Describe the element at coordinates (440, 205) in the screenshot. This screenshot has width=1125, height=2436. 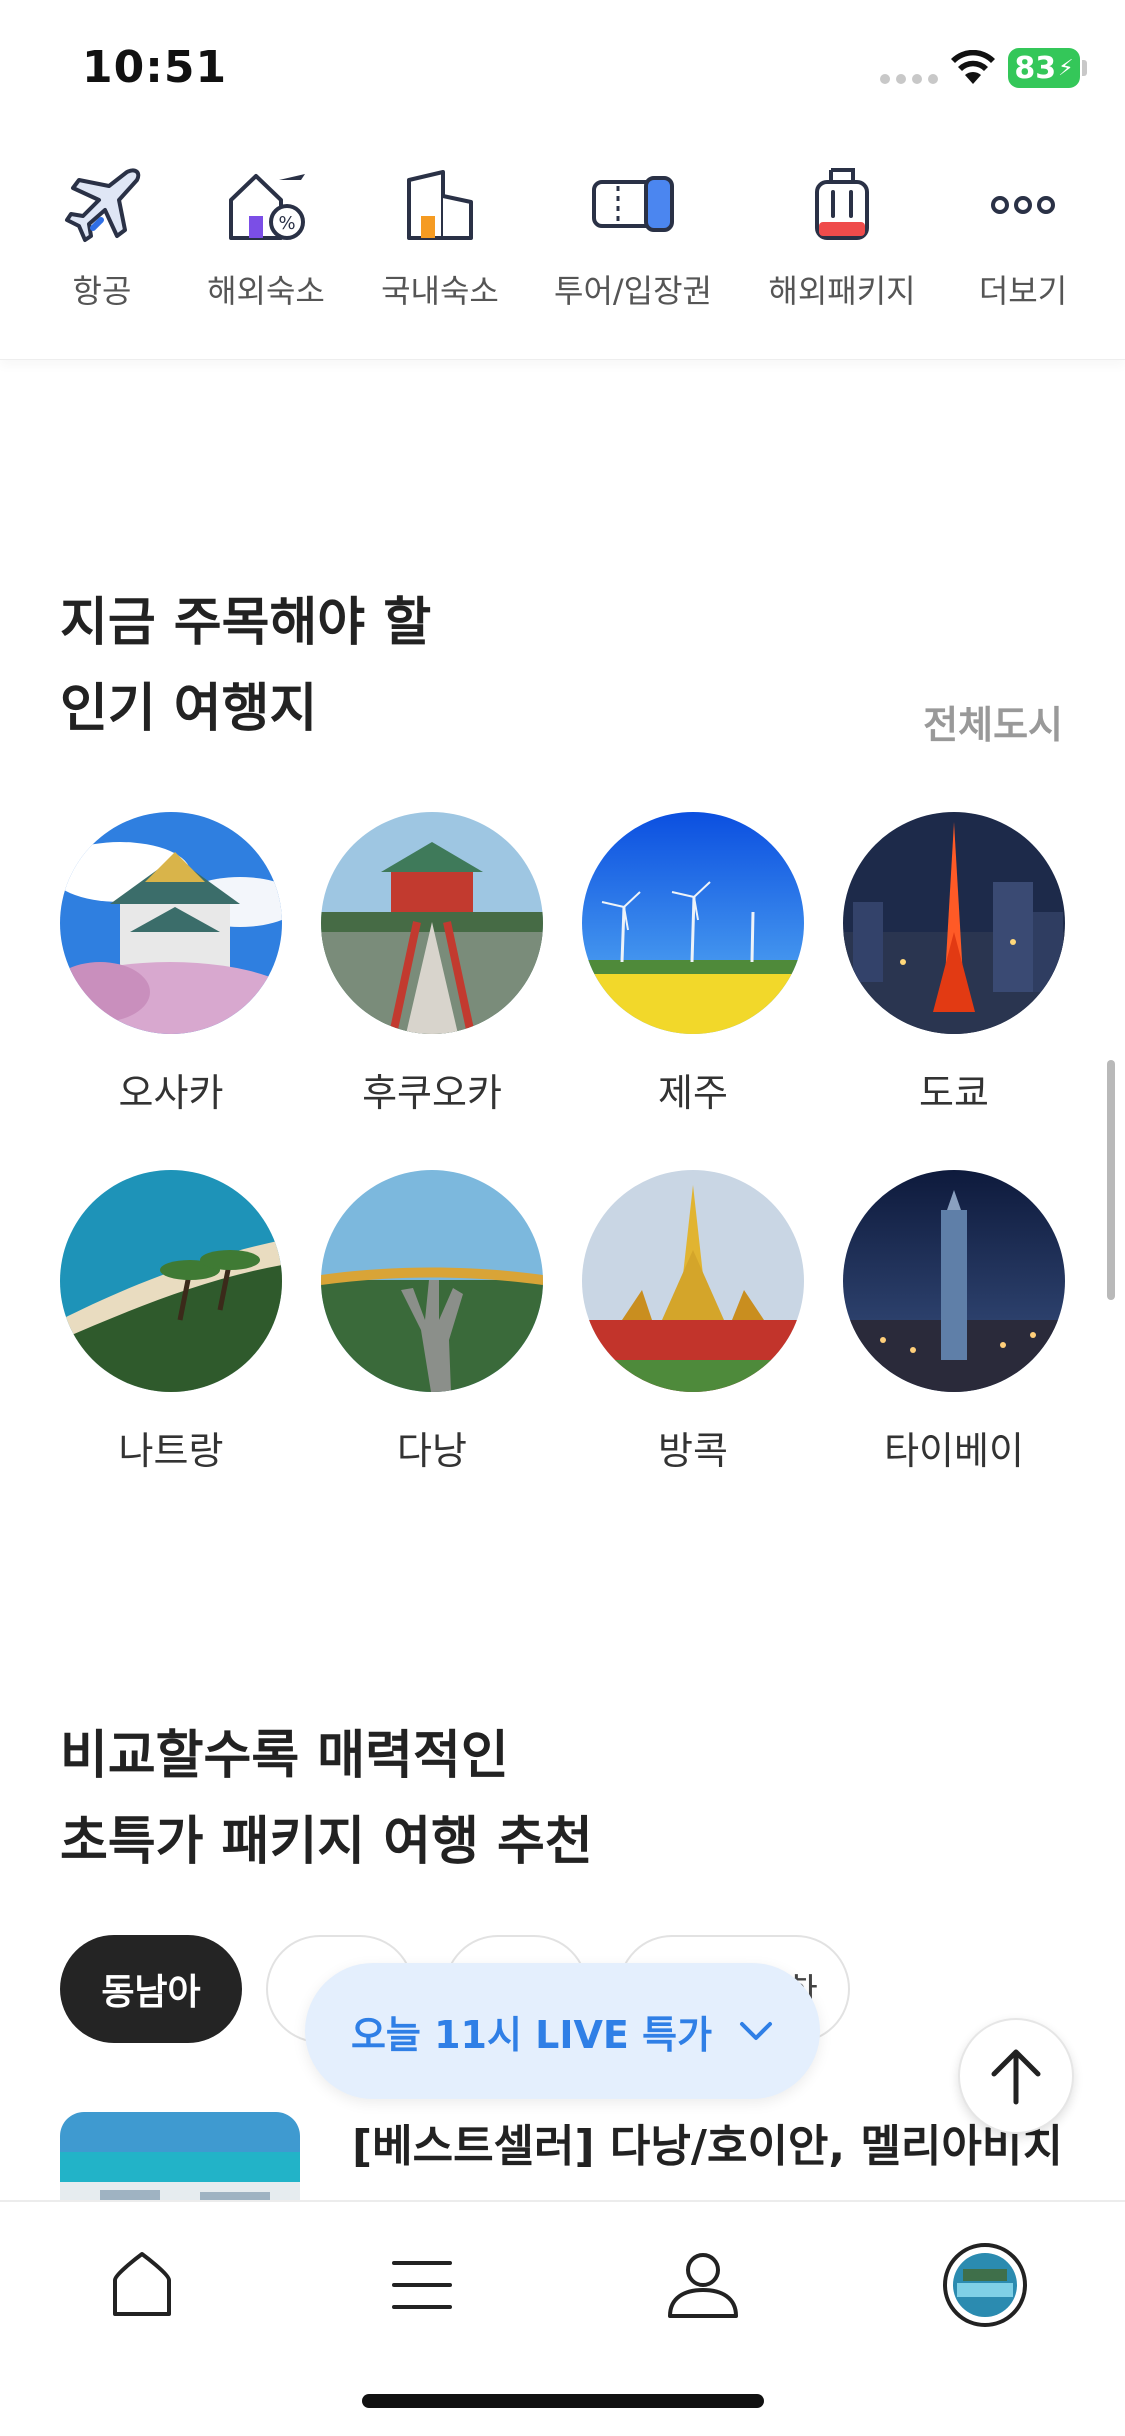
I see `domestic-hotel-icon` at that location.